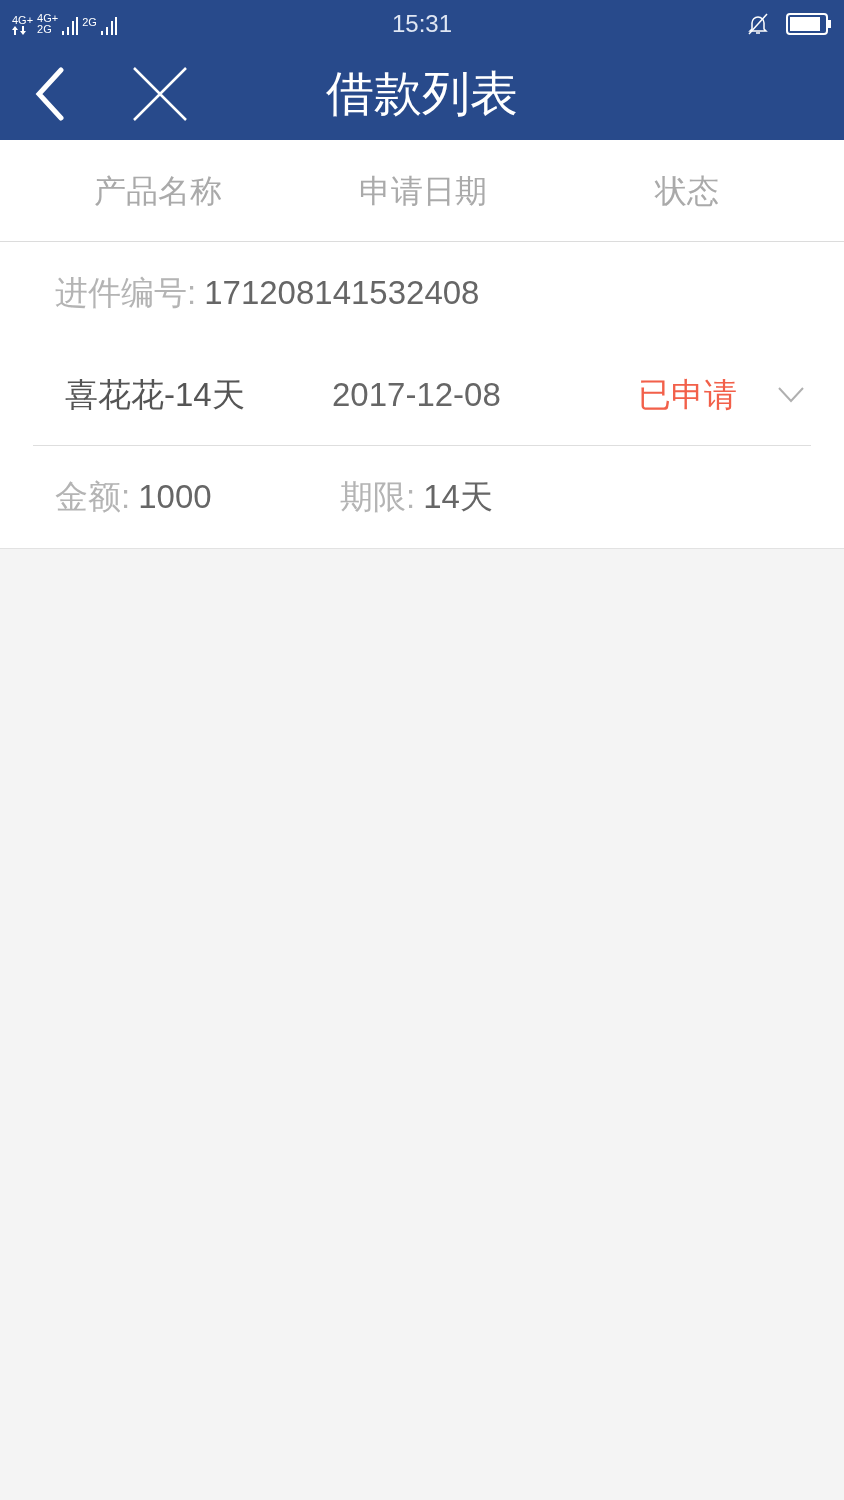 Image resolution: width=844 pixels, height=1500 pixels. I want to click on field-label: 进件编号:, so click(126, 293).